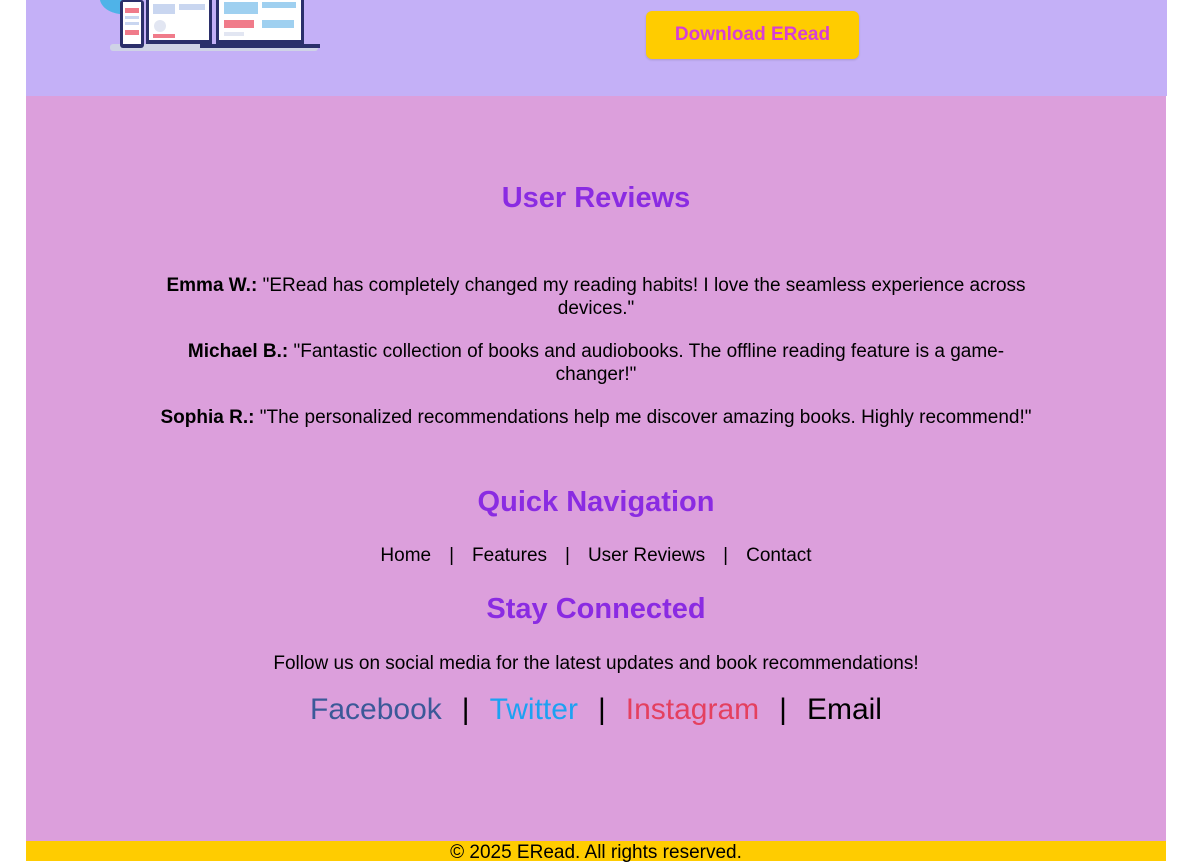 Image resolution: width=1194 pixels, height=864 pixels. Describe the element at coordinates (844, 709) in the screenshot. I see `email-link: Email` at that location.